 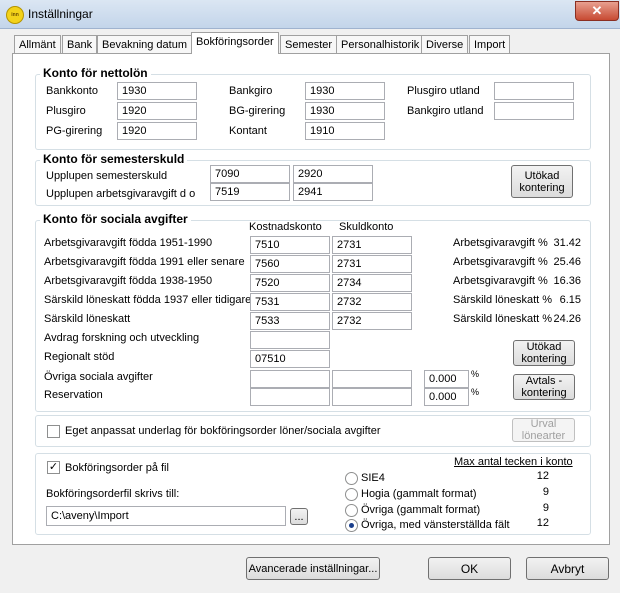 What do you see at coordinates (290, 359) in the screenshot?
I see `regionalt-stod-input` at bounding box center [290, 359].